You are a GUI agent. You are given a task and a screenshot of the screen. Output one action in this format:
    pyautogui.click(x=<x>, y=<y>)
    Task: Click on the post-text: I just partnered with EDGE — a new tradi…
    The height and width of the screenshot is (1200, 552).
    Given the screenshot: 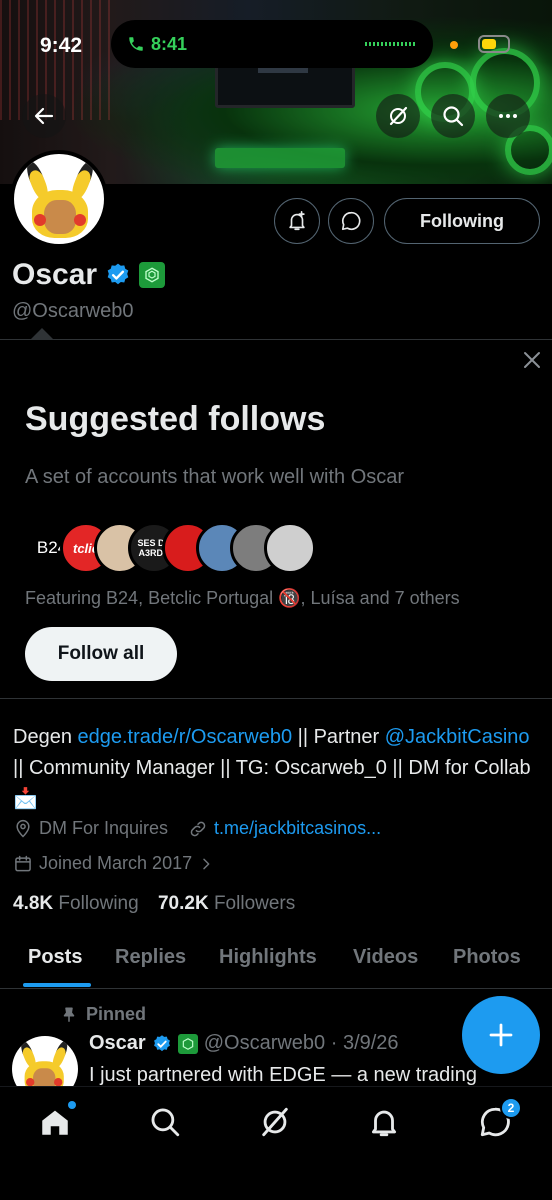 What is the action you would take?
    pyautogui.click(x=283, y=1075)
    